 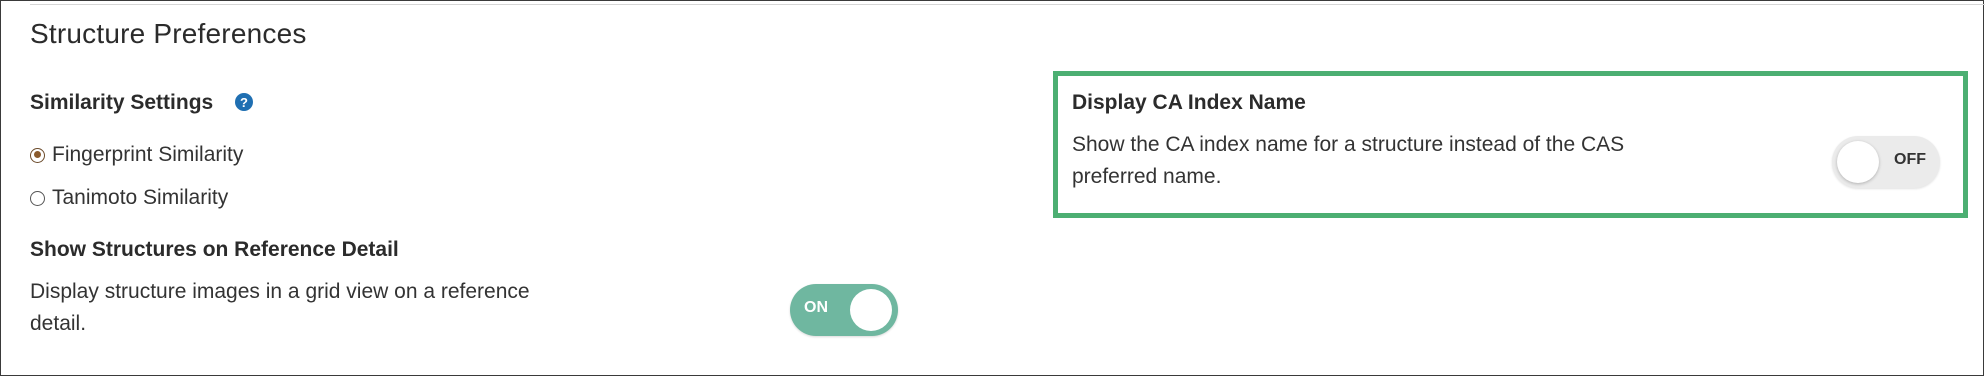 I want to click on similarity-settings-heading: Similarity Settings, so click(x=122, y=102).